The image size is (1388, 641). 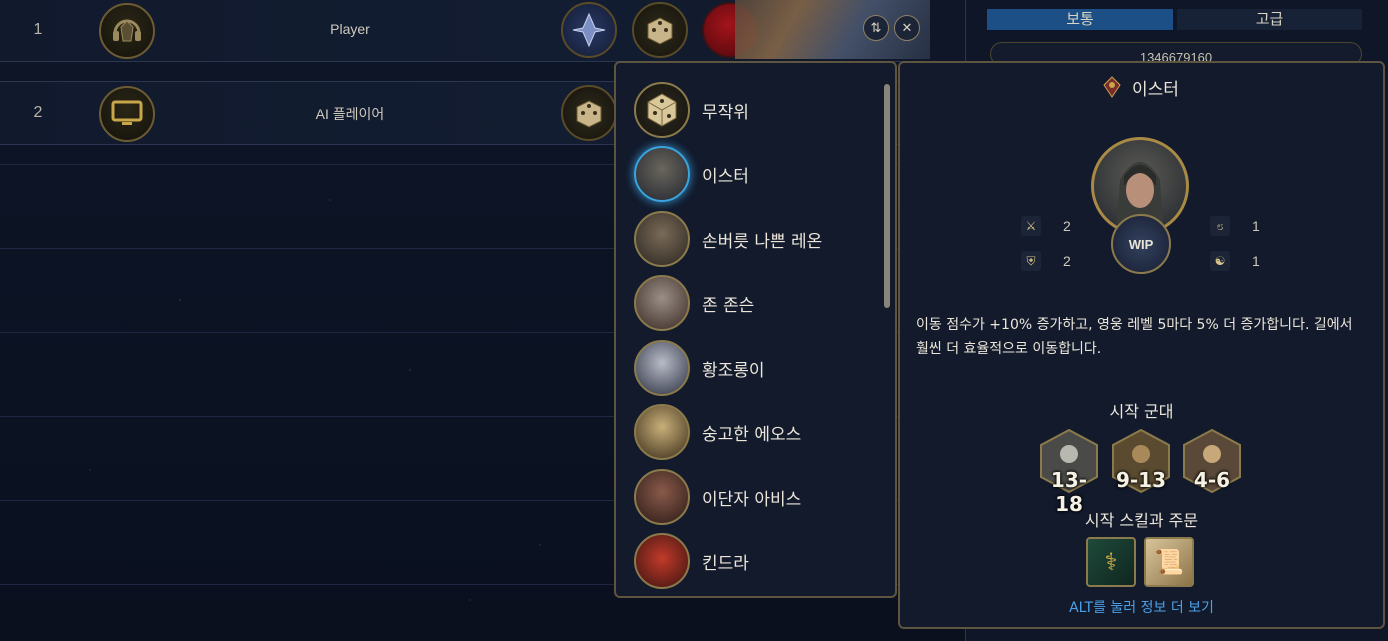 What do you see at coordinates (757, 561) in the screenshot?
I see `hero-option: 킨드라` at bounding box center [757, 561].